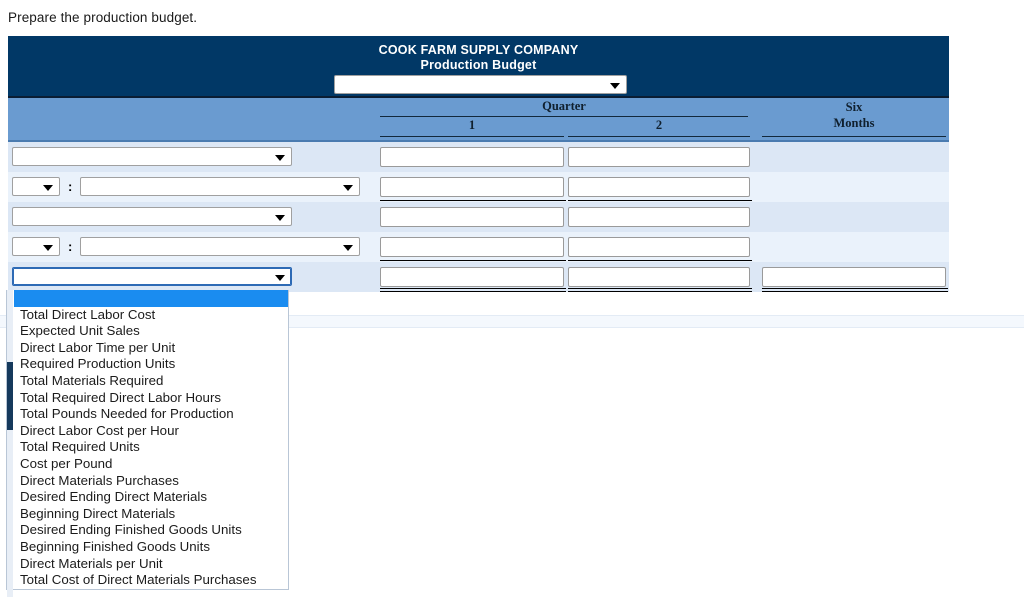  I want to click on row-5-q2-input, so click(659, 277).